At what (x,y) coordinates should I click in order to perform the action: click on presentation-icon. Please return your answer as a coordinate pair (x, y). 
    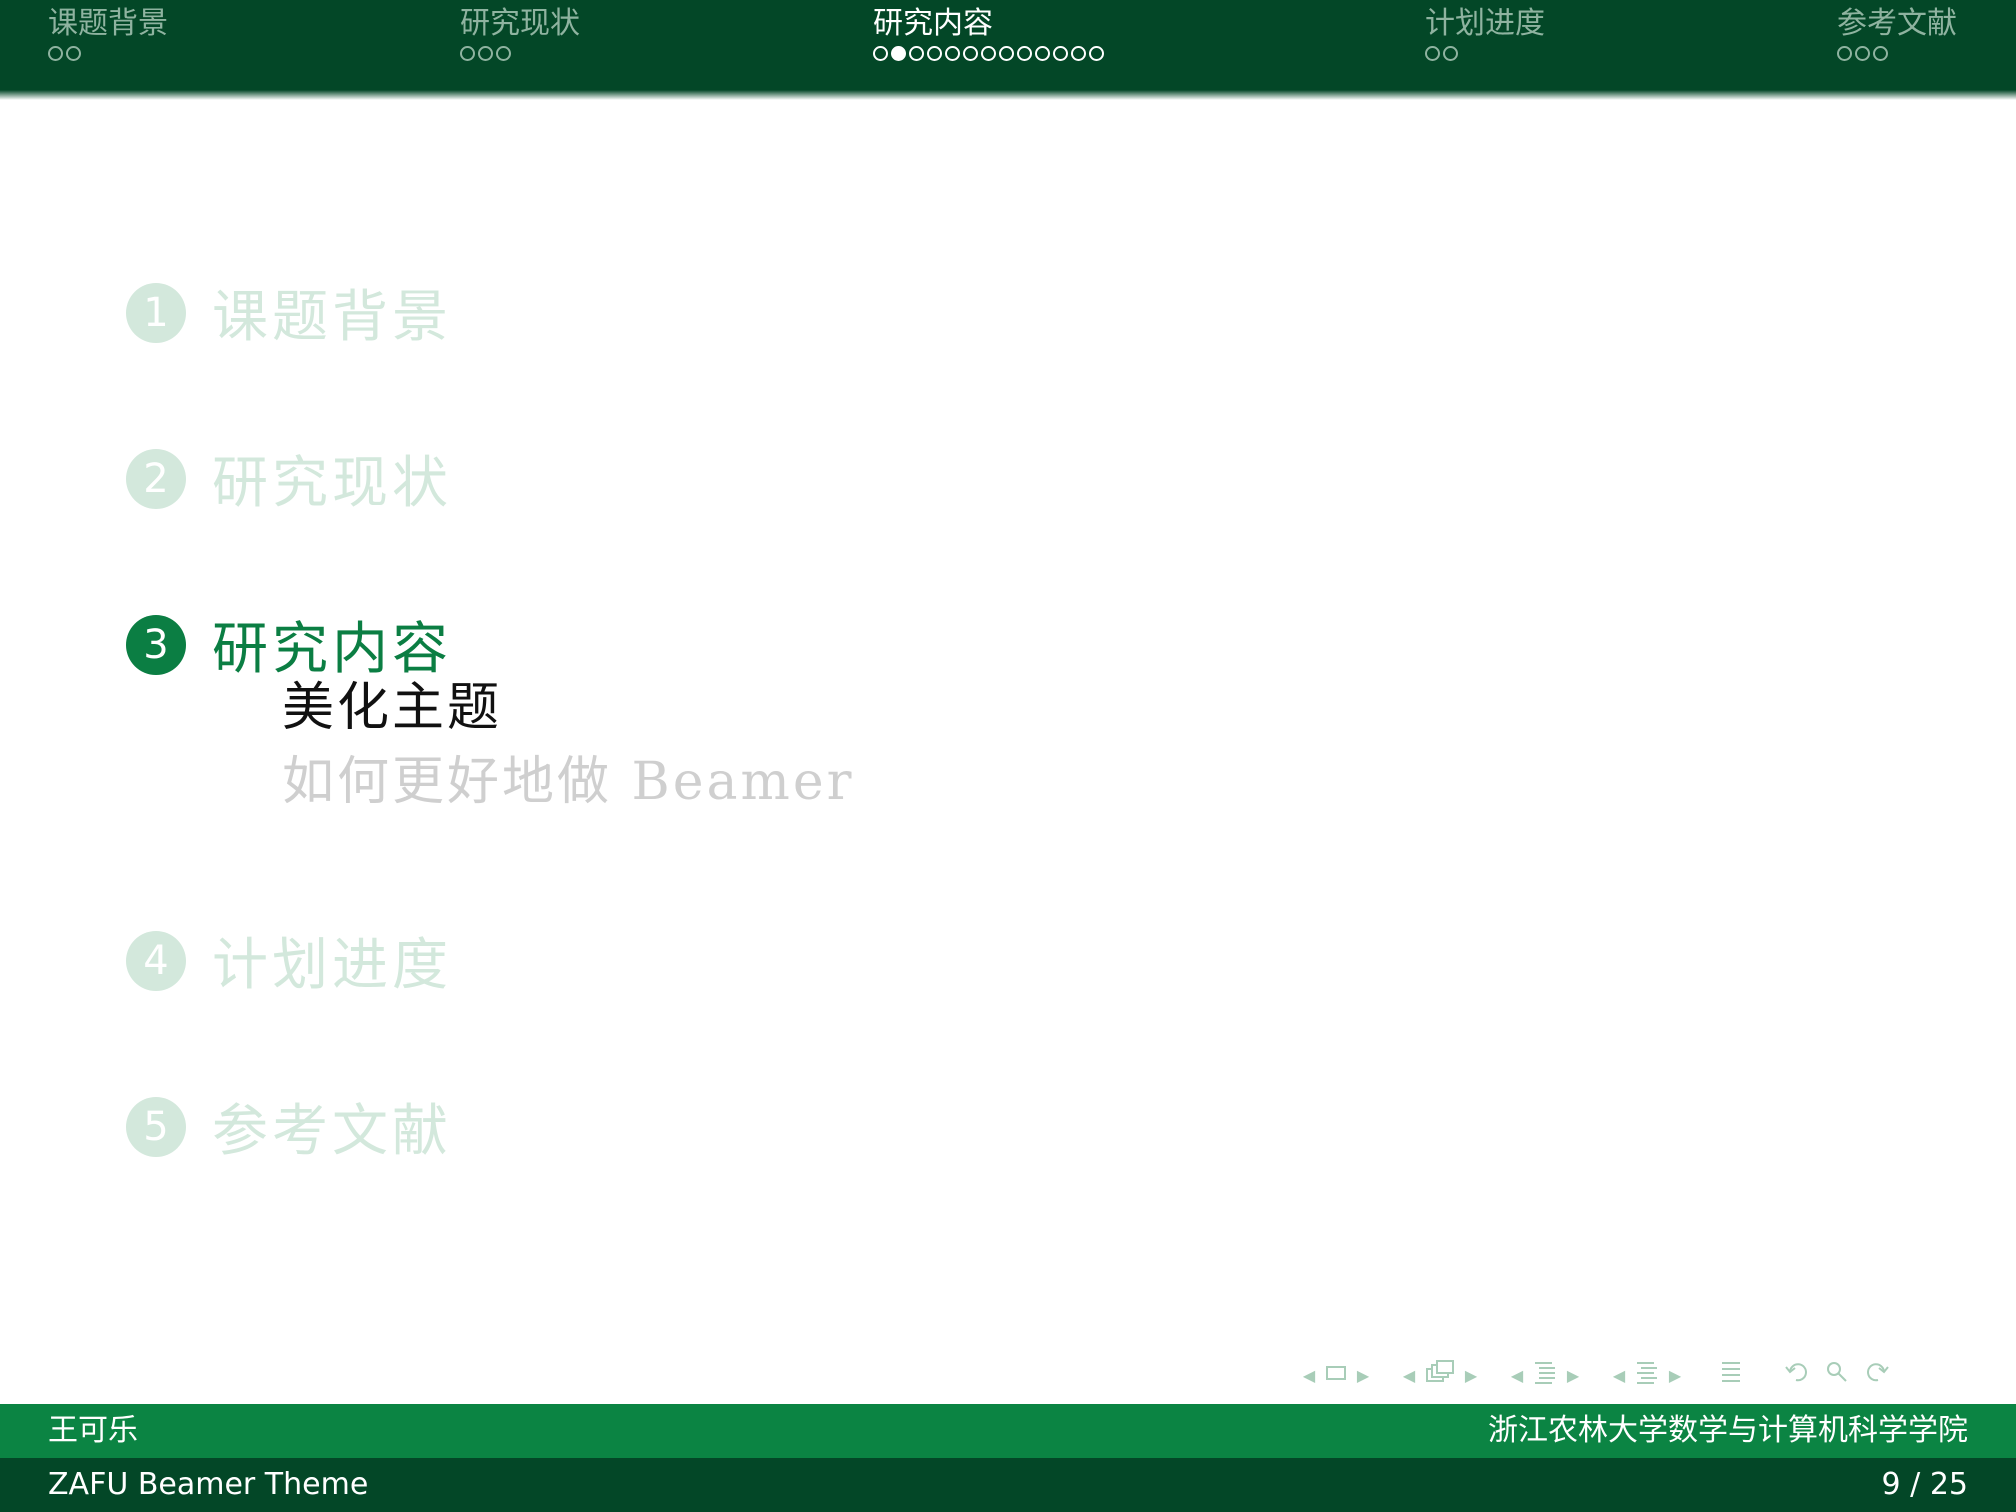
    Looking at the image, I should click on (1647, 1375).